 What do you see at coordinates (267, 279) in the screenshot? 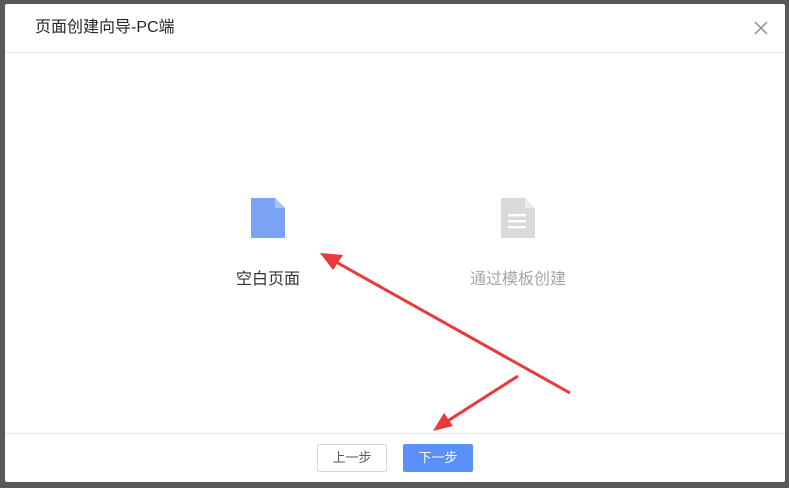
I see `option-blank-page-label: 空白页面` at bounding box center [267, 279].